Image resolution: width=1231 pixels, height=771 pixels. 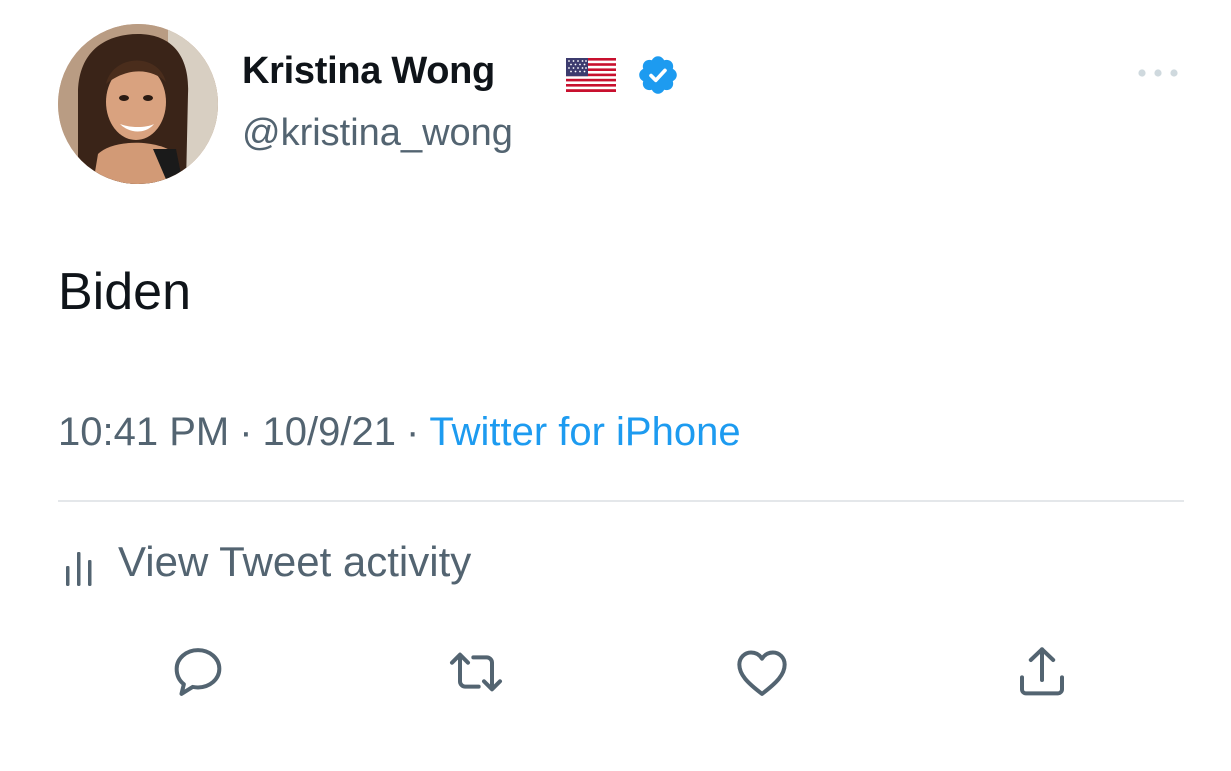 I want to click on user-handle: @kristina_wong, so click(x=377, y=133).